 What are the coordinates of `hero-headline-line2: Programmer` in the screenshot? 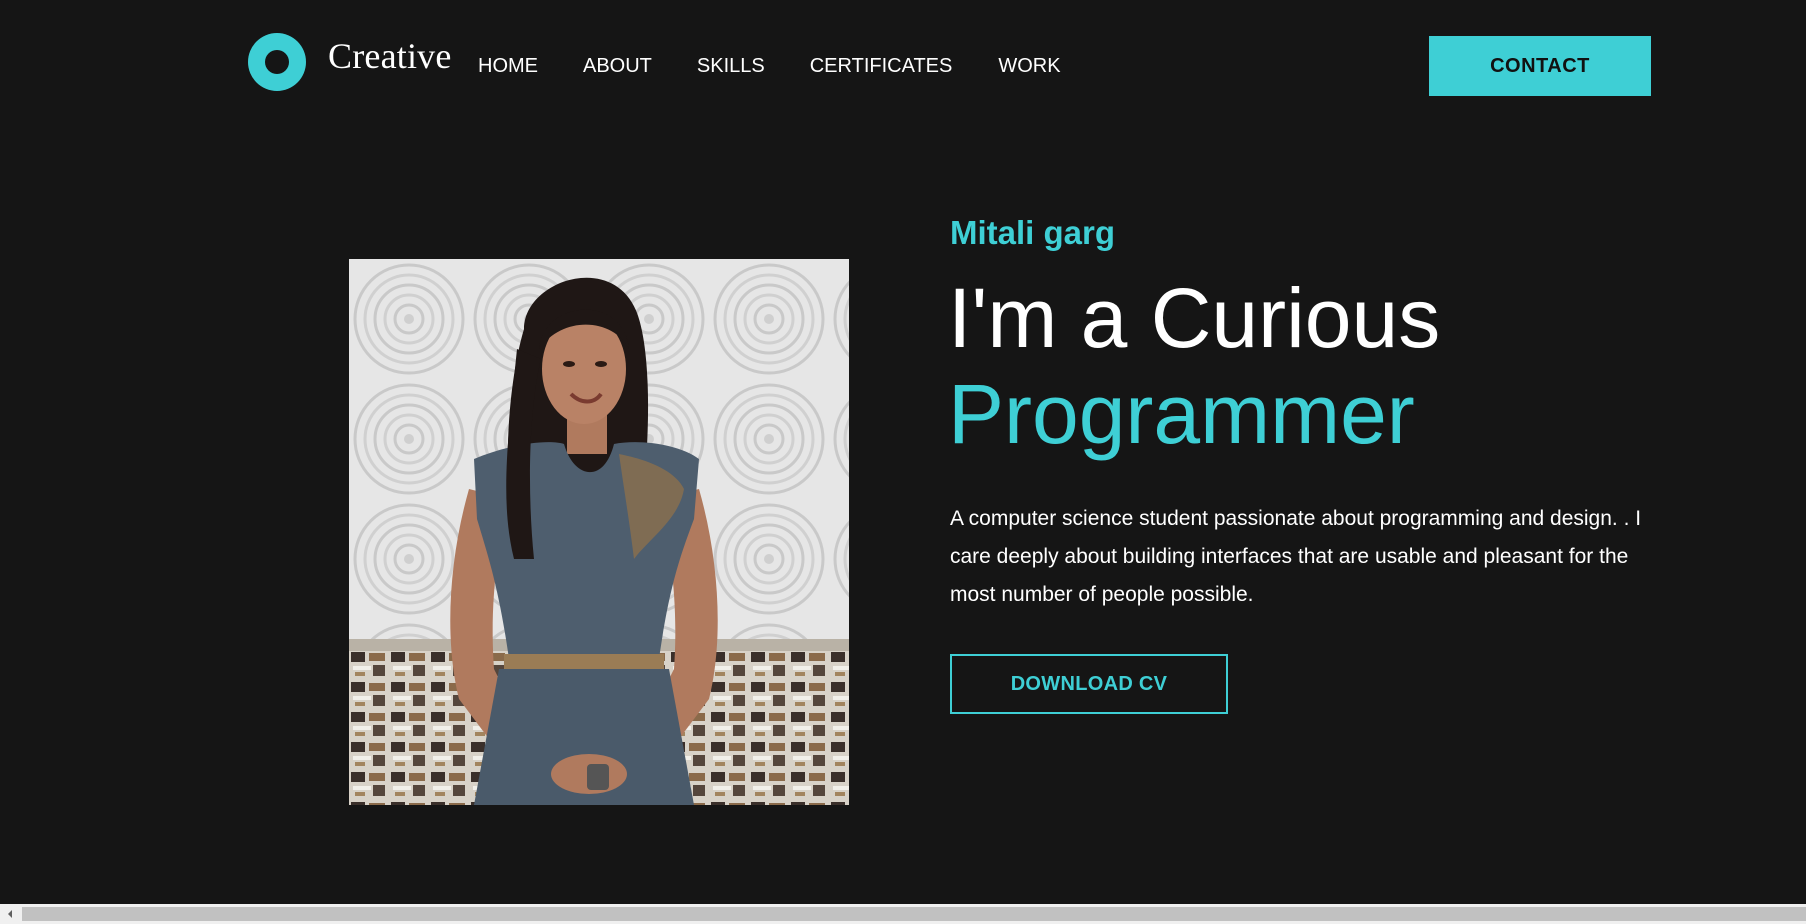 It's located at (1181, 414).